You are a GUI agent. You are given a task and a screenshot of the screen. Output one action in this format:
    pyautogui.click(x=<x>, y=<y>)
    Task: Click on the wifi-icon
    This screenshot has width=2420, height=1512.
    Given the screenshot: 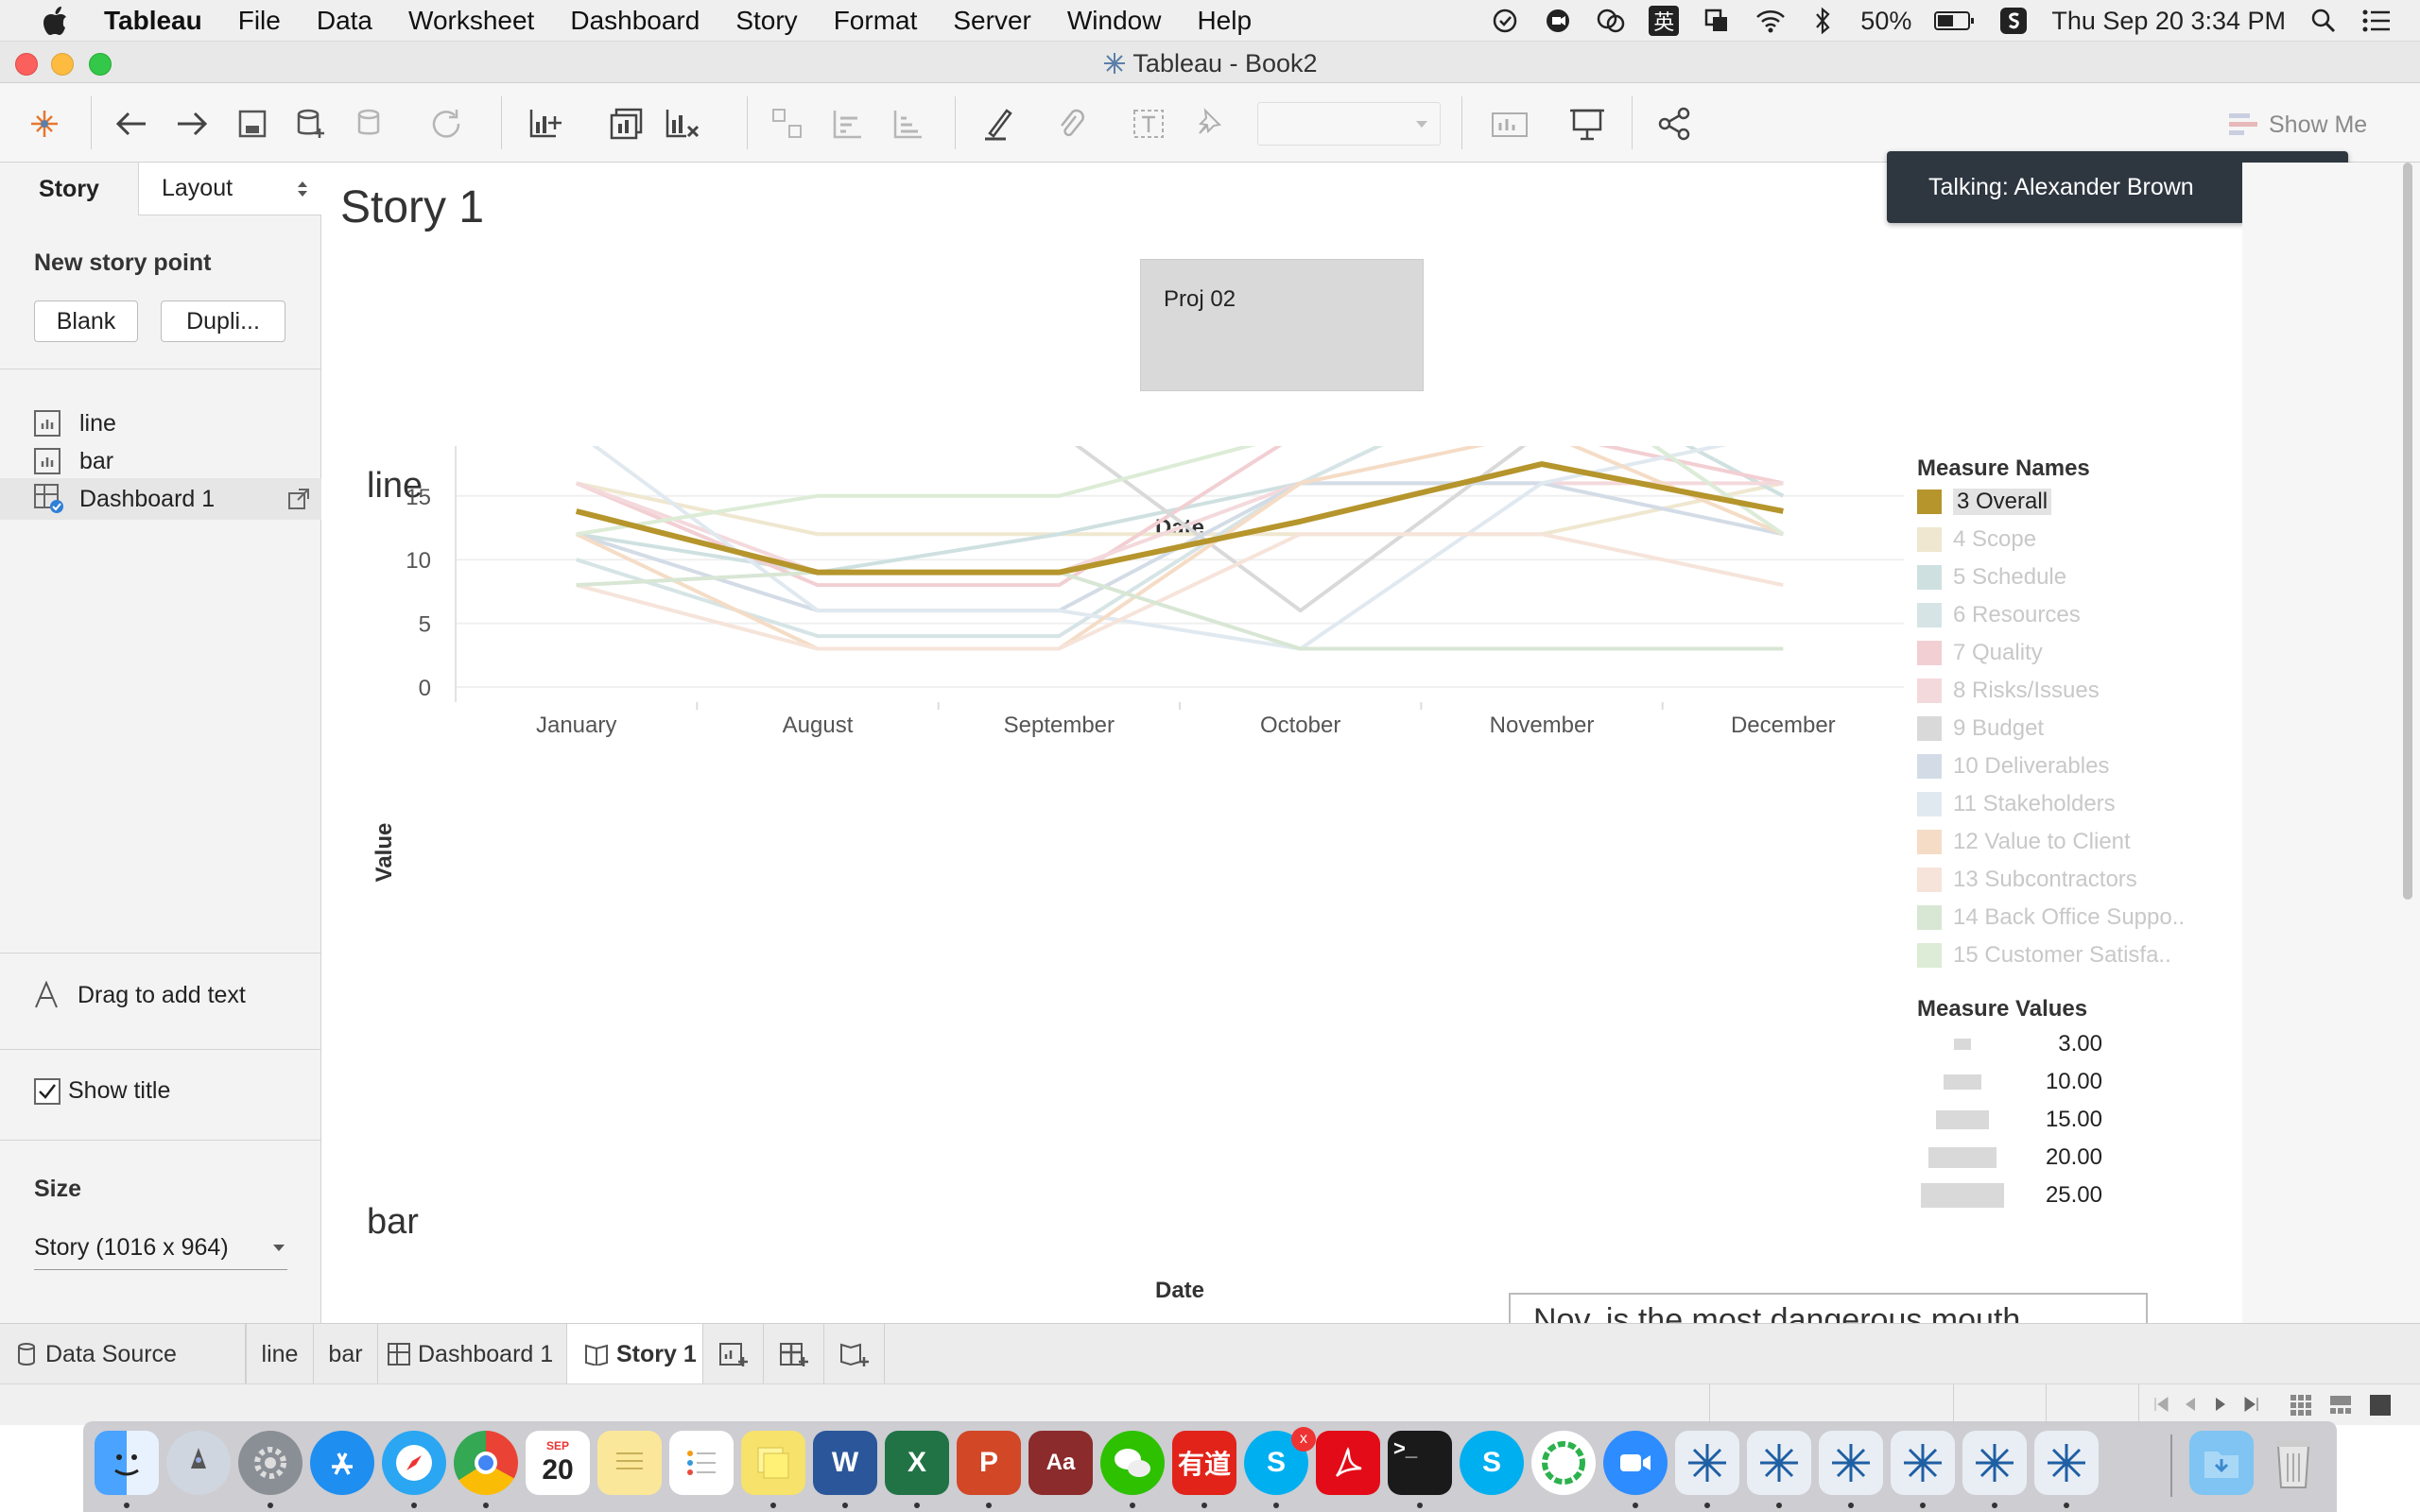 What is the action you would take?
    pyautogui.click(x=1770, y=21)
    